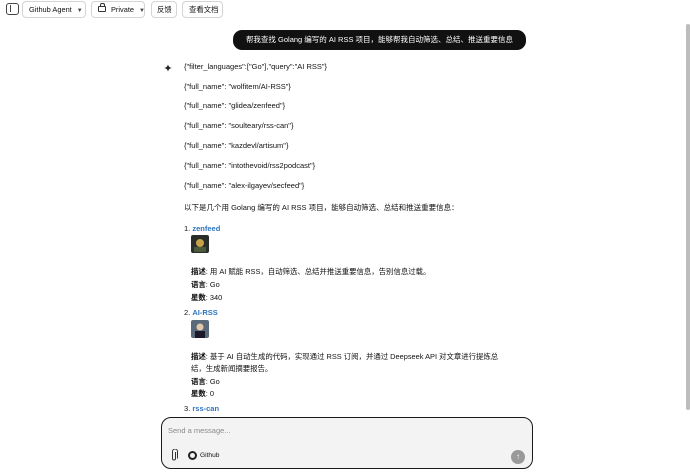 This screenshot has height=474, width=690. Describe the element at coordinates (174, 455) in the screenshot. I see `paperclip-icon` at that location.